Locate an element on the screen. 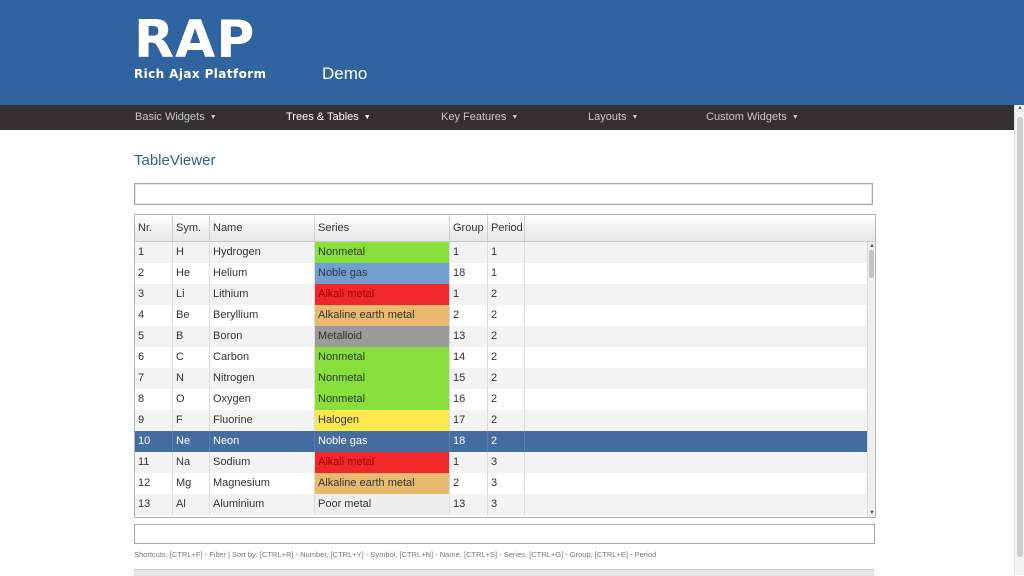 Image resolution: width=1024 pixels, height=576 pixels. nav-item-label: Trees & Tables is located at coordinates (322, 117).